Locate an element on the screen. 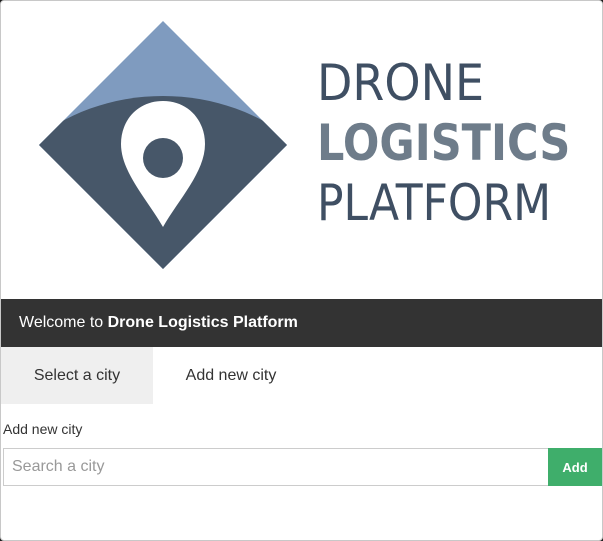 Image resolution: width=603 pixels, height=541 pixels. tab-add-new-city: Add new city is located at coordinates (231, 375).